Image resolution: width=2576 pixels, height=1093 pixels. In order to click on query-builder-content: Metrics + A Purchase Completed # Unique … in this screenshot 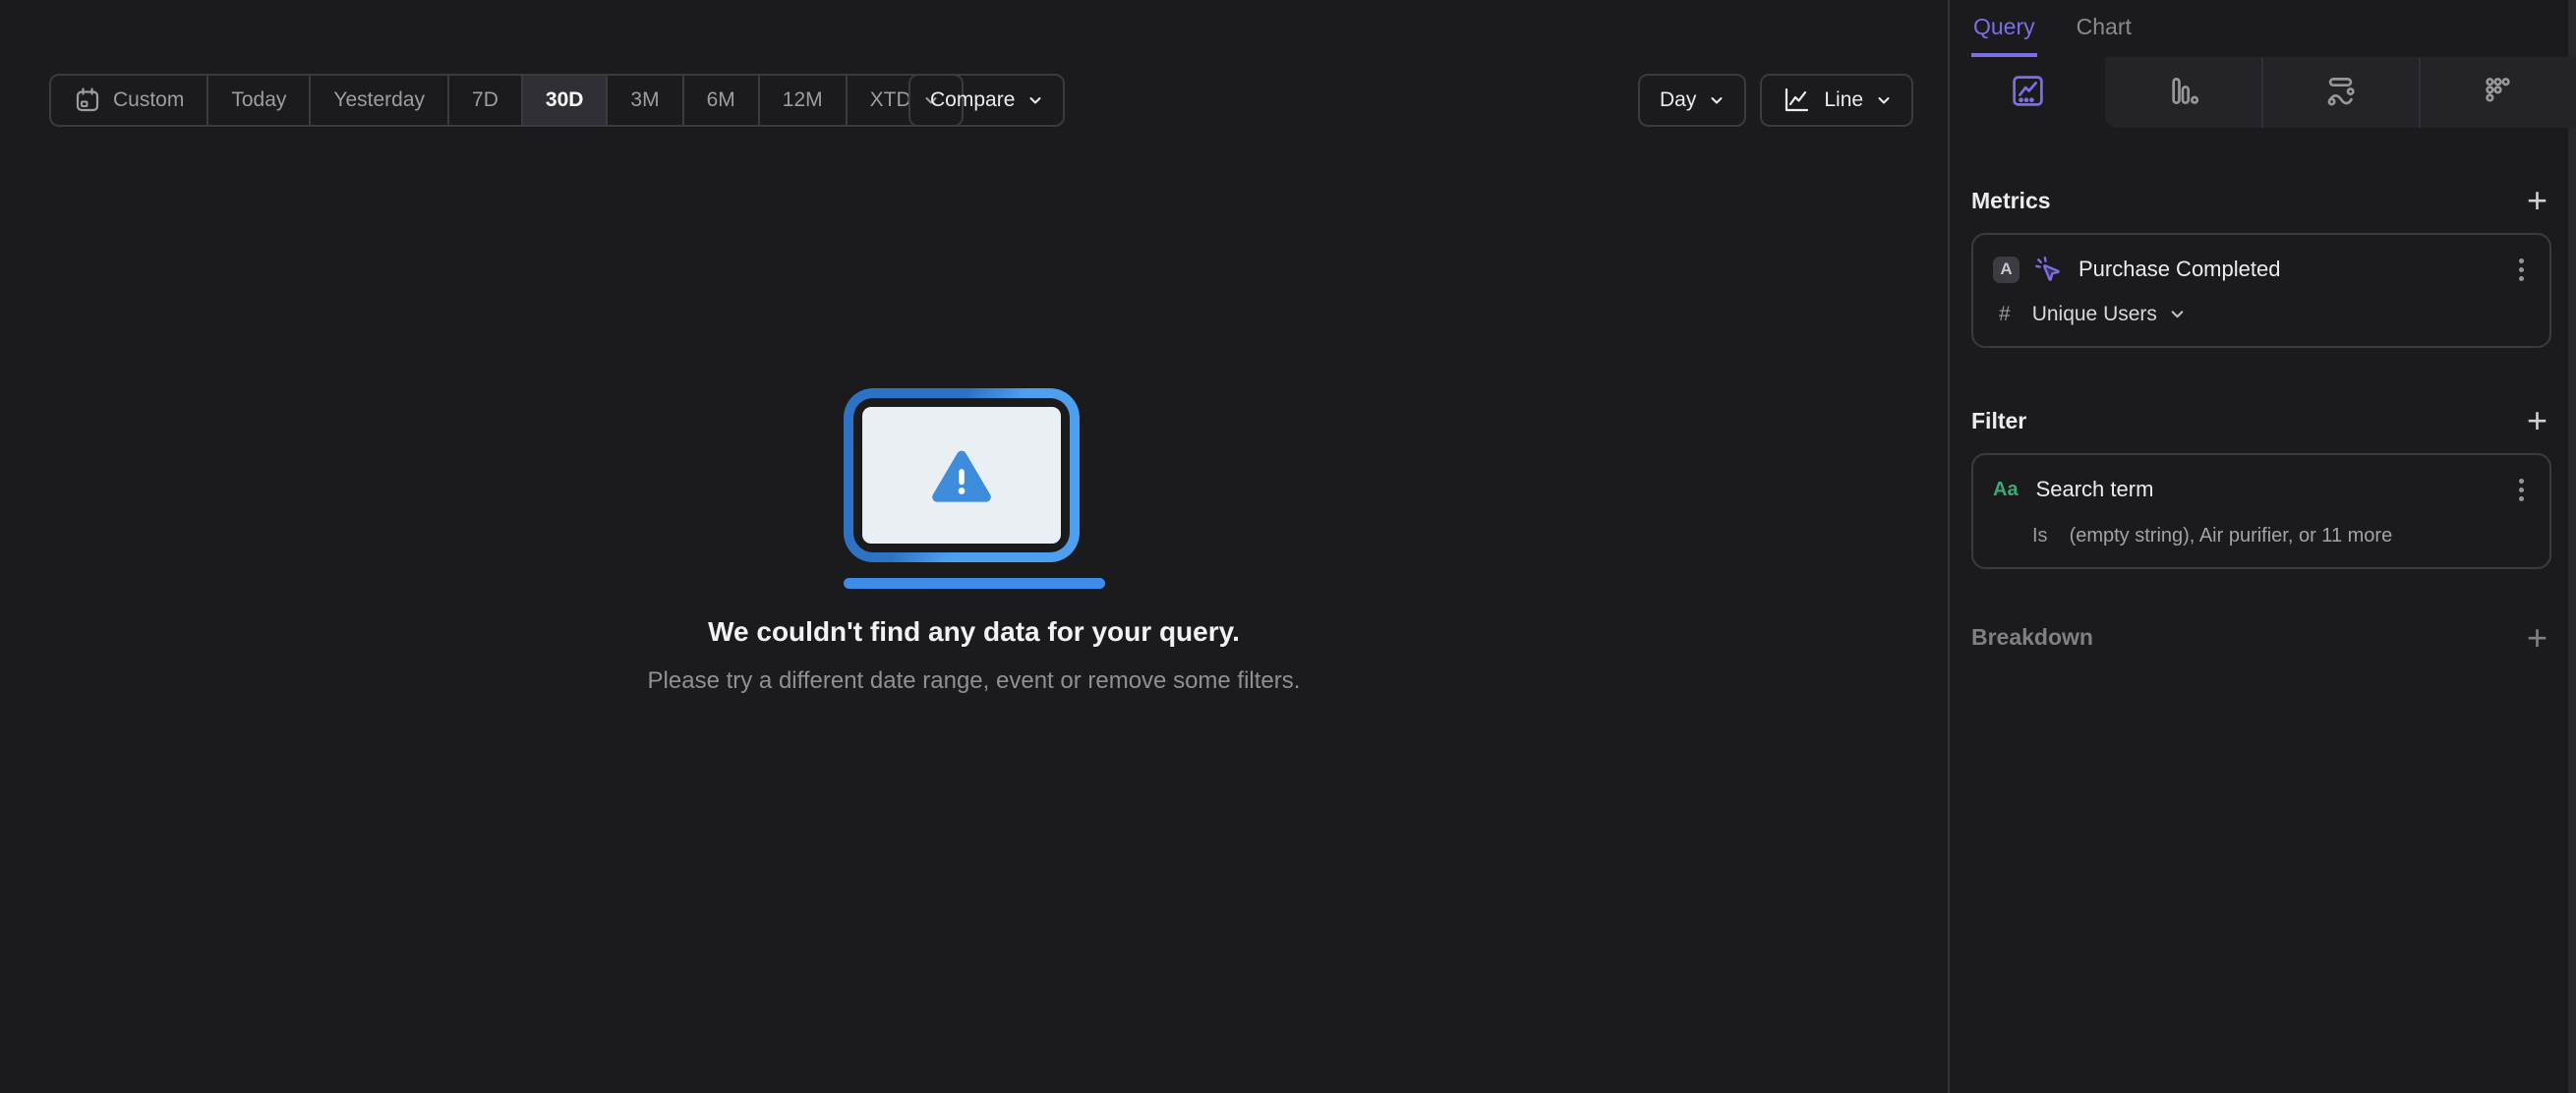, I will do `click(2263, 419)`.